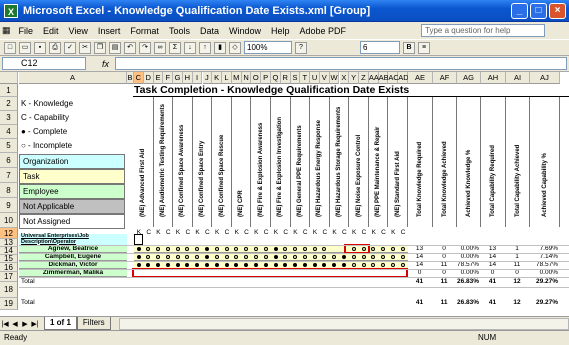 The width and height of the screenshot is (569, 345). I want to click on column-header-c: C, so click(139, 78).